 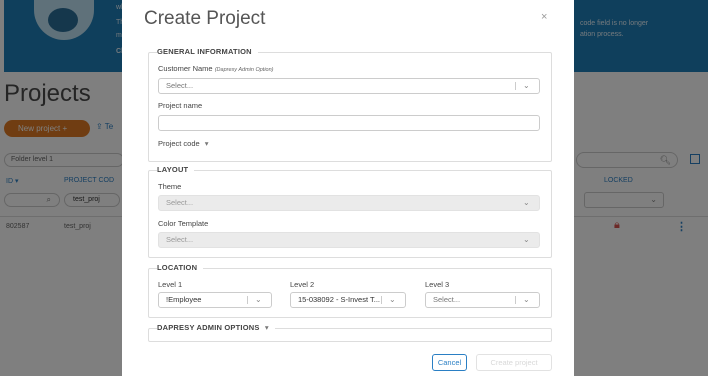 What do you see at coordinates (185, 68) in the screenshot?
I see `customer-name-label-text: Customer Name` at bounding box center [185, 68].